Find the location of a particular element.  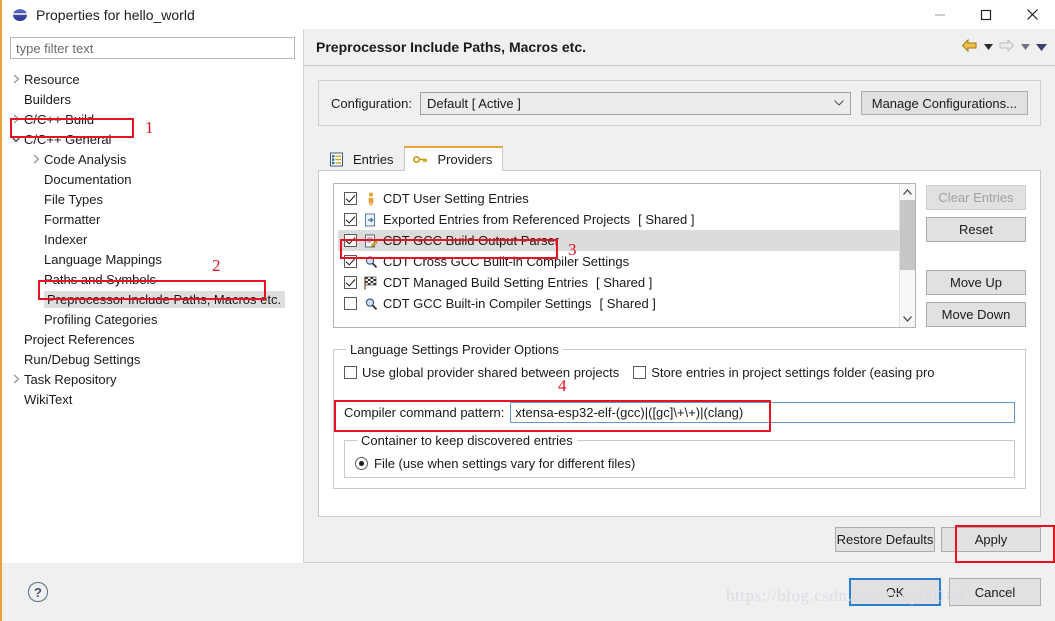

tree-item-run-debug-settings: Run/Debug Settings is located at coordinates (152, 359).